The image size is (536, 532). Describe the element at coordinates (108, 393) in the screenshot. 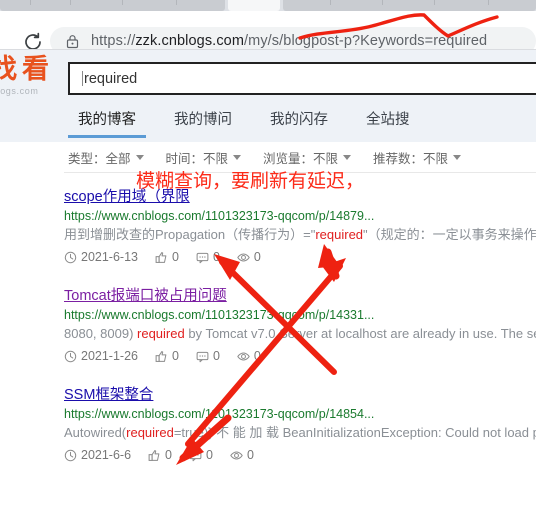

I see `result-title-link: SSM框架整合` at that location.